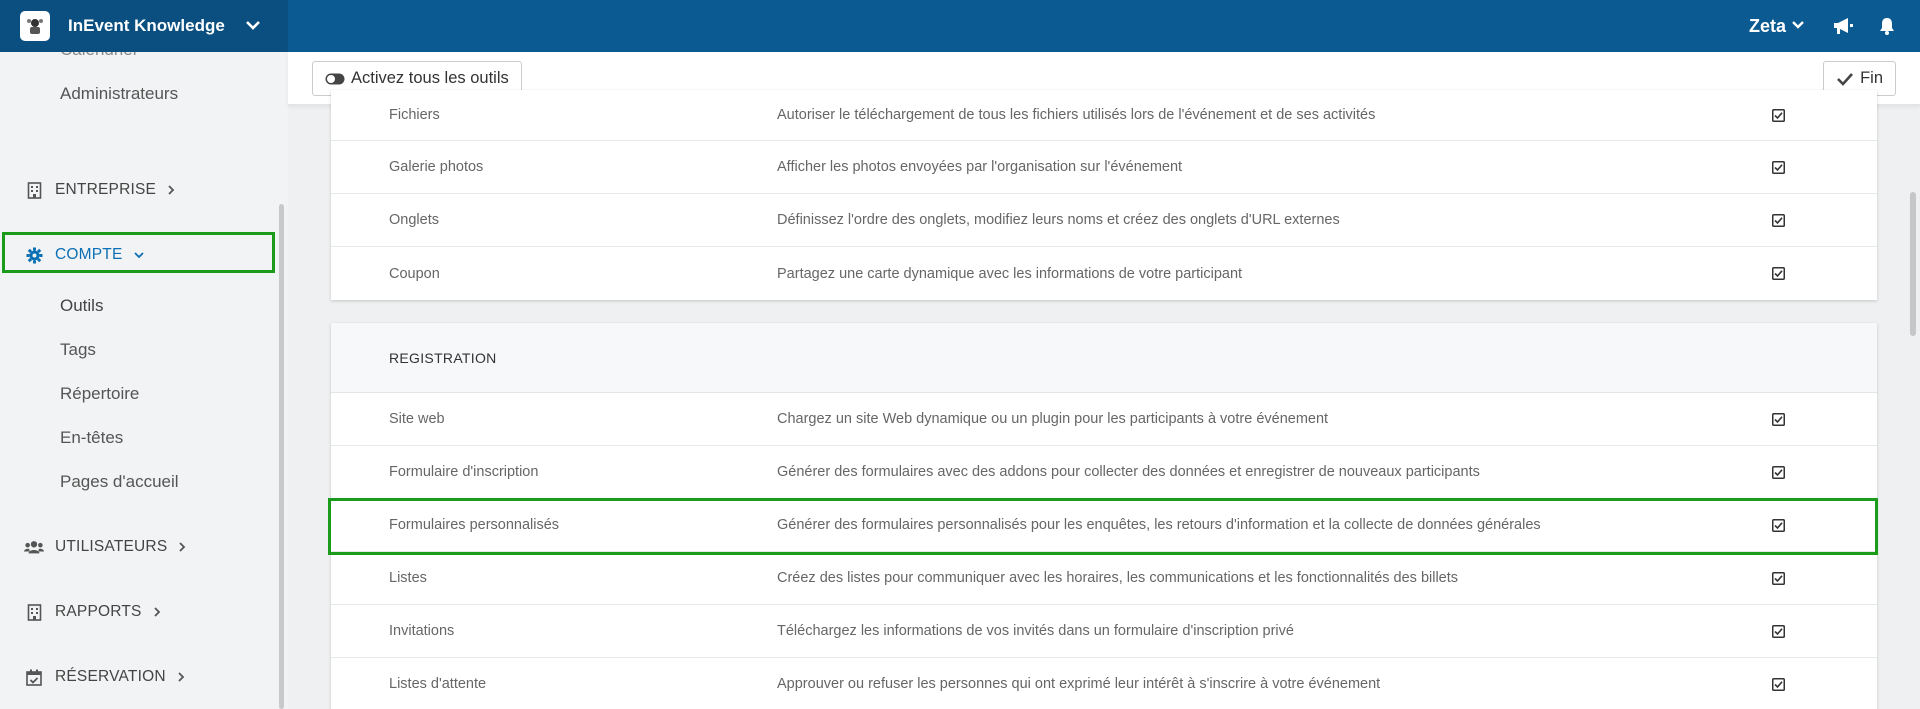  What do you see at coordinates (436, 167) in the screenshot?
I see `tool-name: Galerie photos` at bounding box center [436, 167].